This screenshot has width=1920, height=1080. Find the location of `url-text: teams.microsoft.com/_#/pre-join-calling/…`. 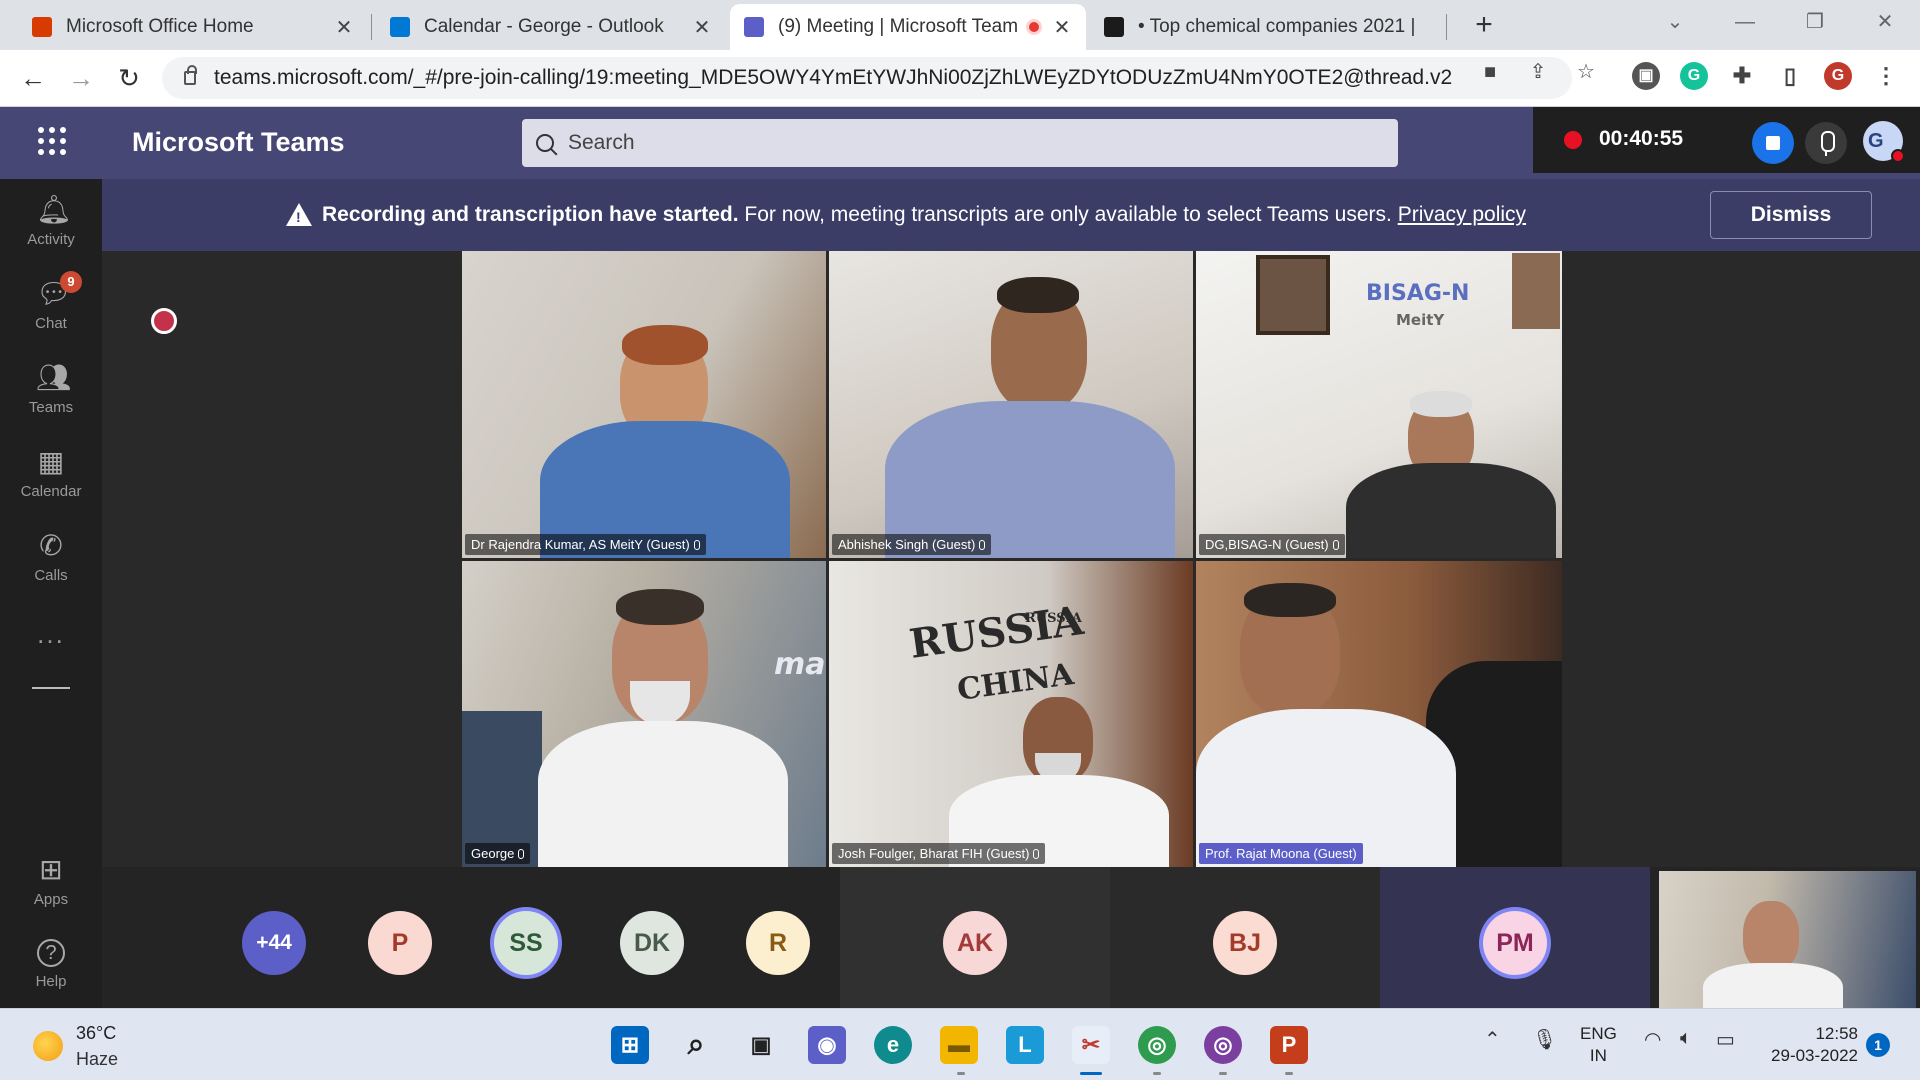

url-text: teams.microsoft.com/_#/pre-join-calling/… is located at coordinates (833, 78).